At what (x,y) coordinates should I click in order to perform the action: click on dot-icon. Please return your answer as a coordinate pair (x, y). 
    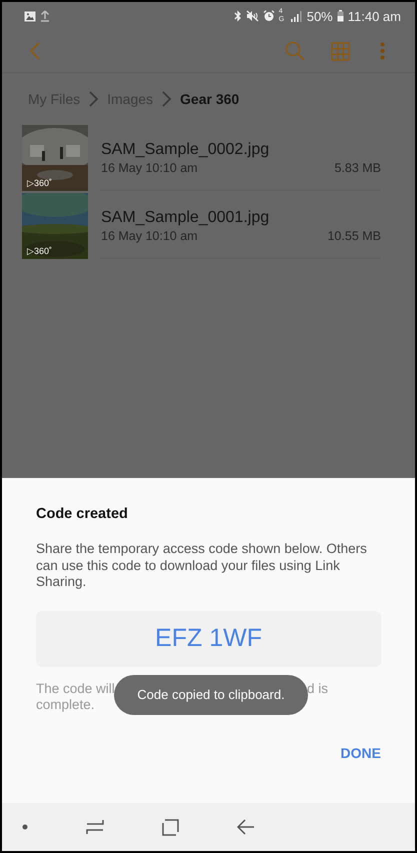
    Looking at the image, I should click on (25, 827).